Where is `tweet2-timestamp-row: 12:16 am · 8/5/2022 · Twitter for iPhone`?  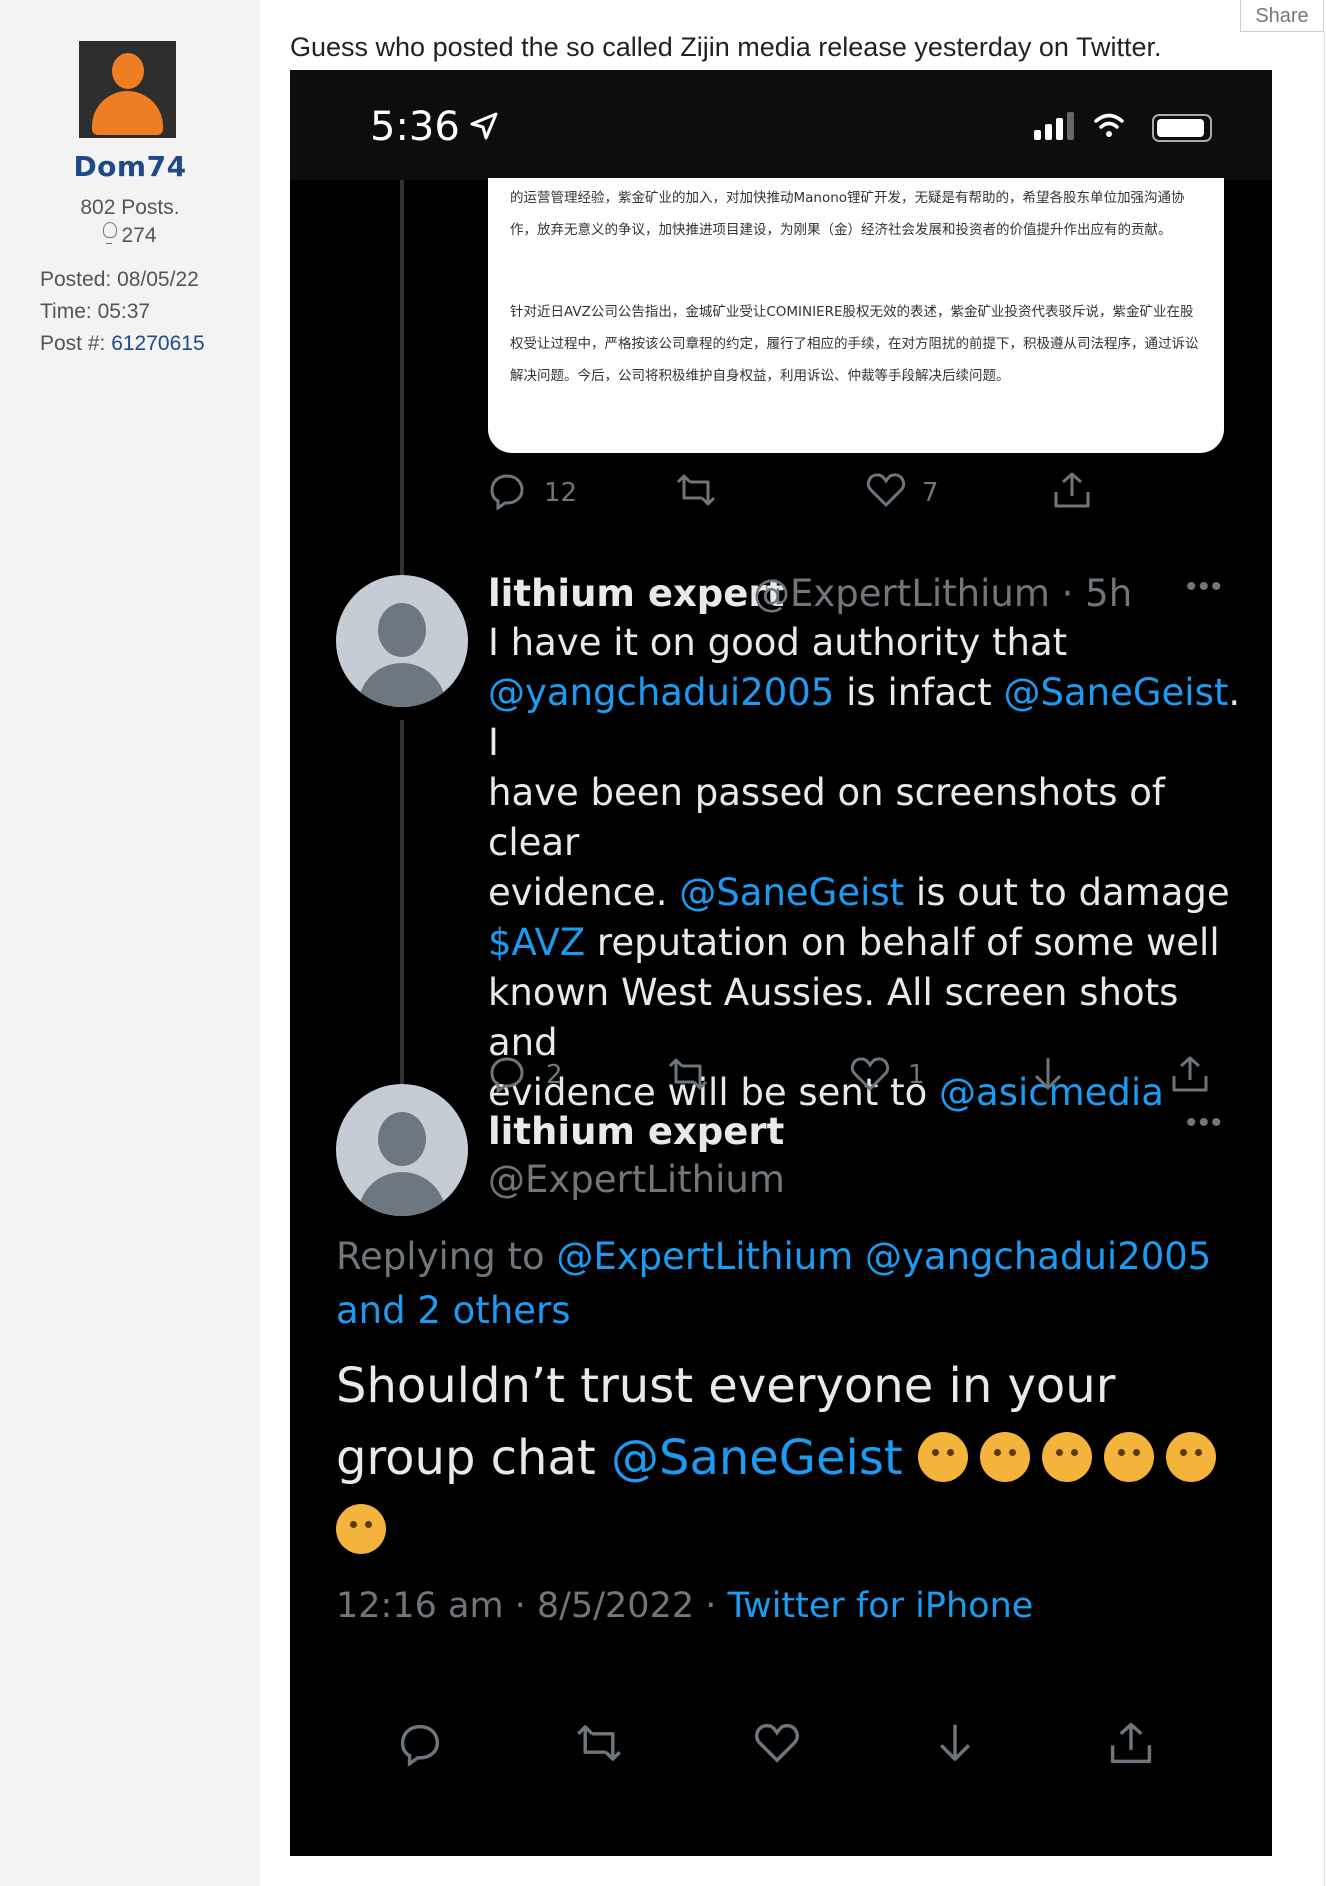
tweet2-timestamp-row: 12:16 am · 8/5/2022 · Twitter for iPhone is located at coordinates (684, 1606).